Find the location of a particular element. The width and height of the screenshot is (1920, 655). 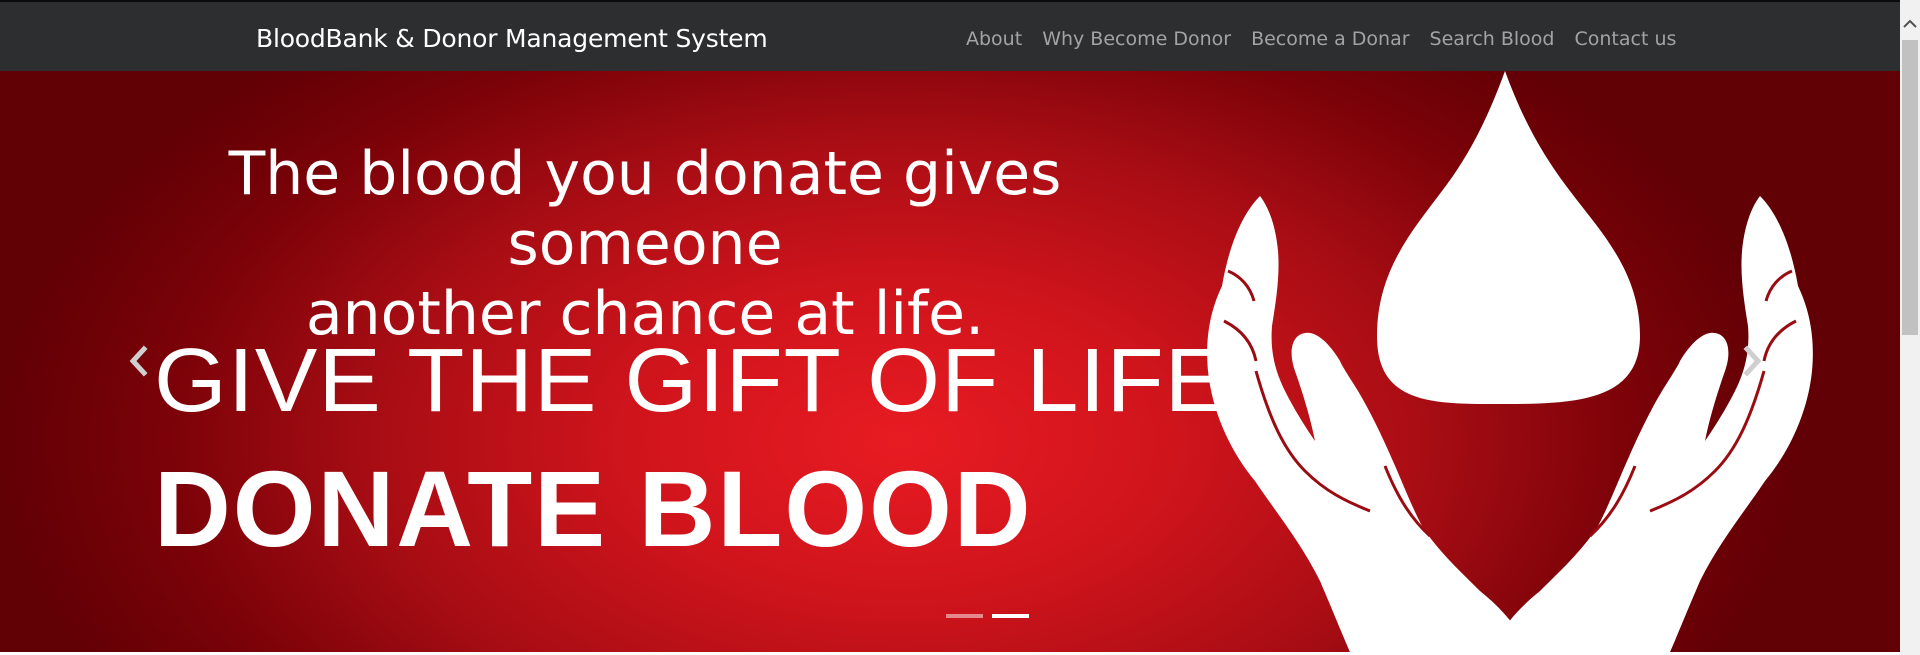

nav-link-search-blood: Search Blood is located at coordinates (1492, 39).